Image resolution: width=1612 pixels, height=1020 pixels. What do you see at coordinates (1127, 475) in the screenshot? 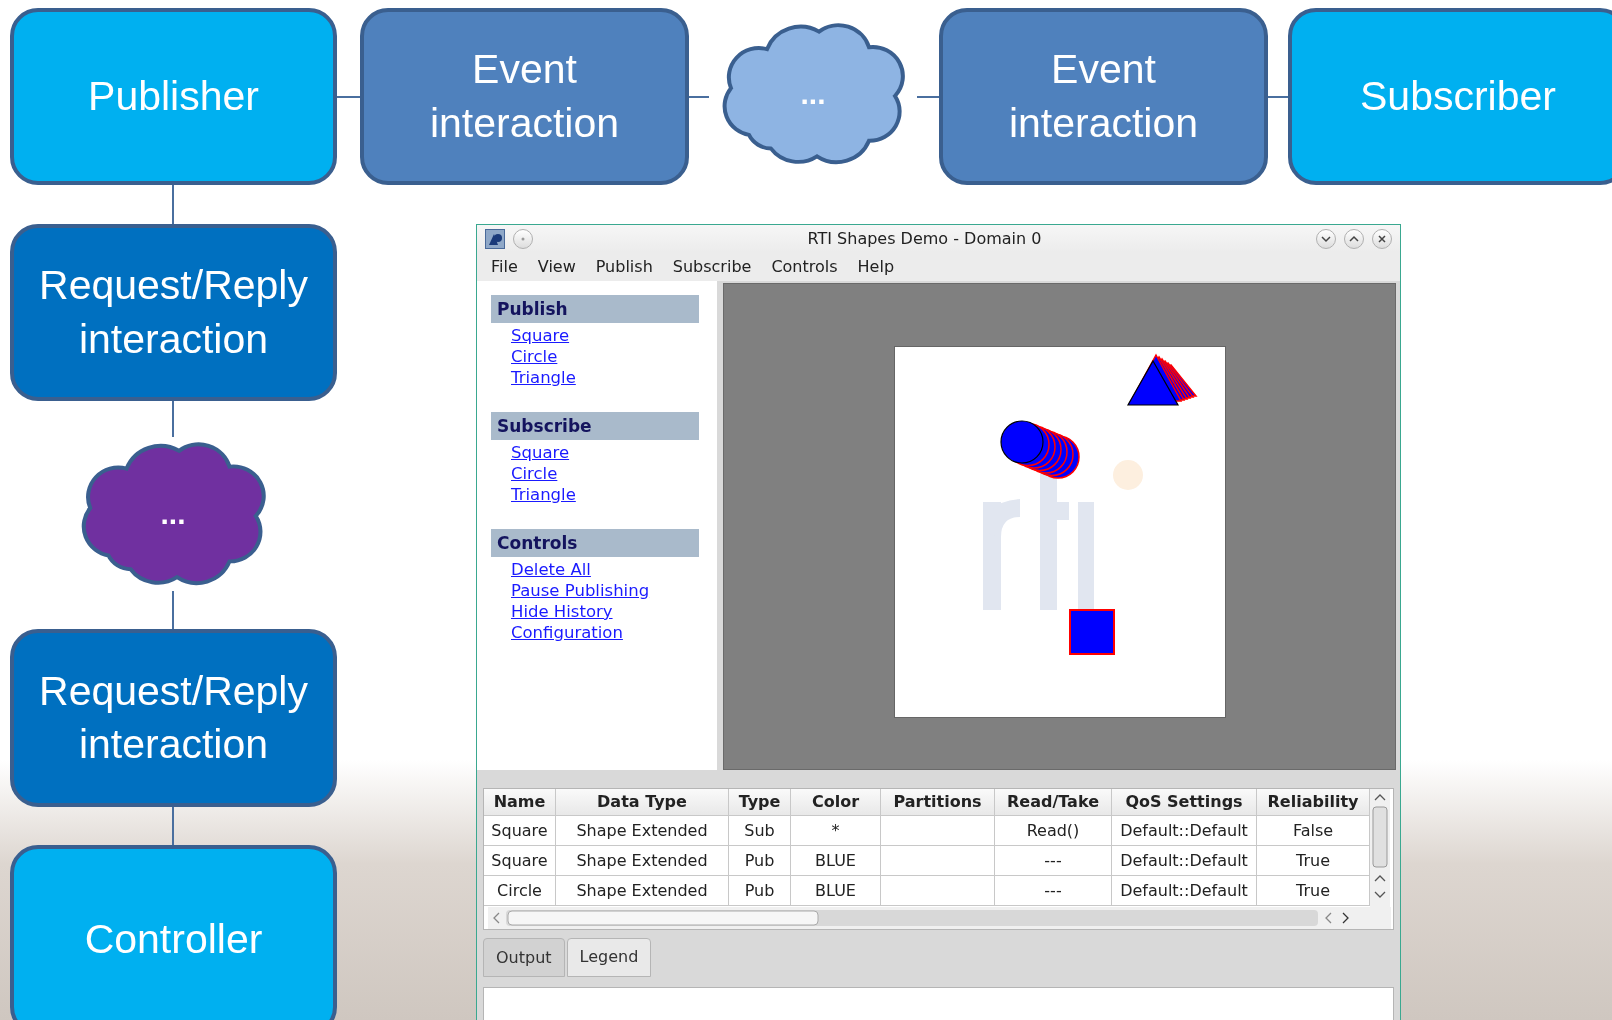
I see `dot-drawing` at bounding box center [1127, 475].